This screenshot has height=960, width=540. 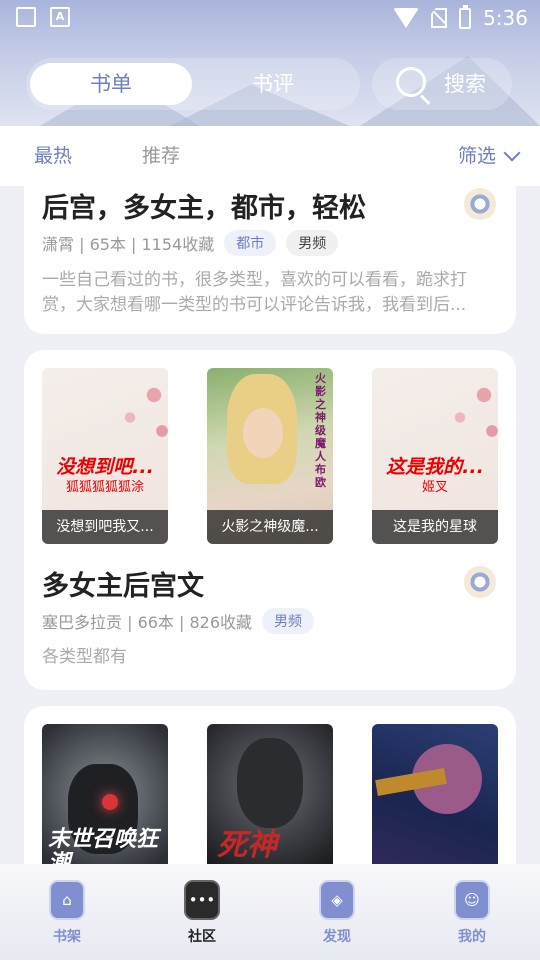 What do you see at coordinates (505, 18) in the screenshot?
I see `status-time: 5:36` at bounding box center [505, 18].